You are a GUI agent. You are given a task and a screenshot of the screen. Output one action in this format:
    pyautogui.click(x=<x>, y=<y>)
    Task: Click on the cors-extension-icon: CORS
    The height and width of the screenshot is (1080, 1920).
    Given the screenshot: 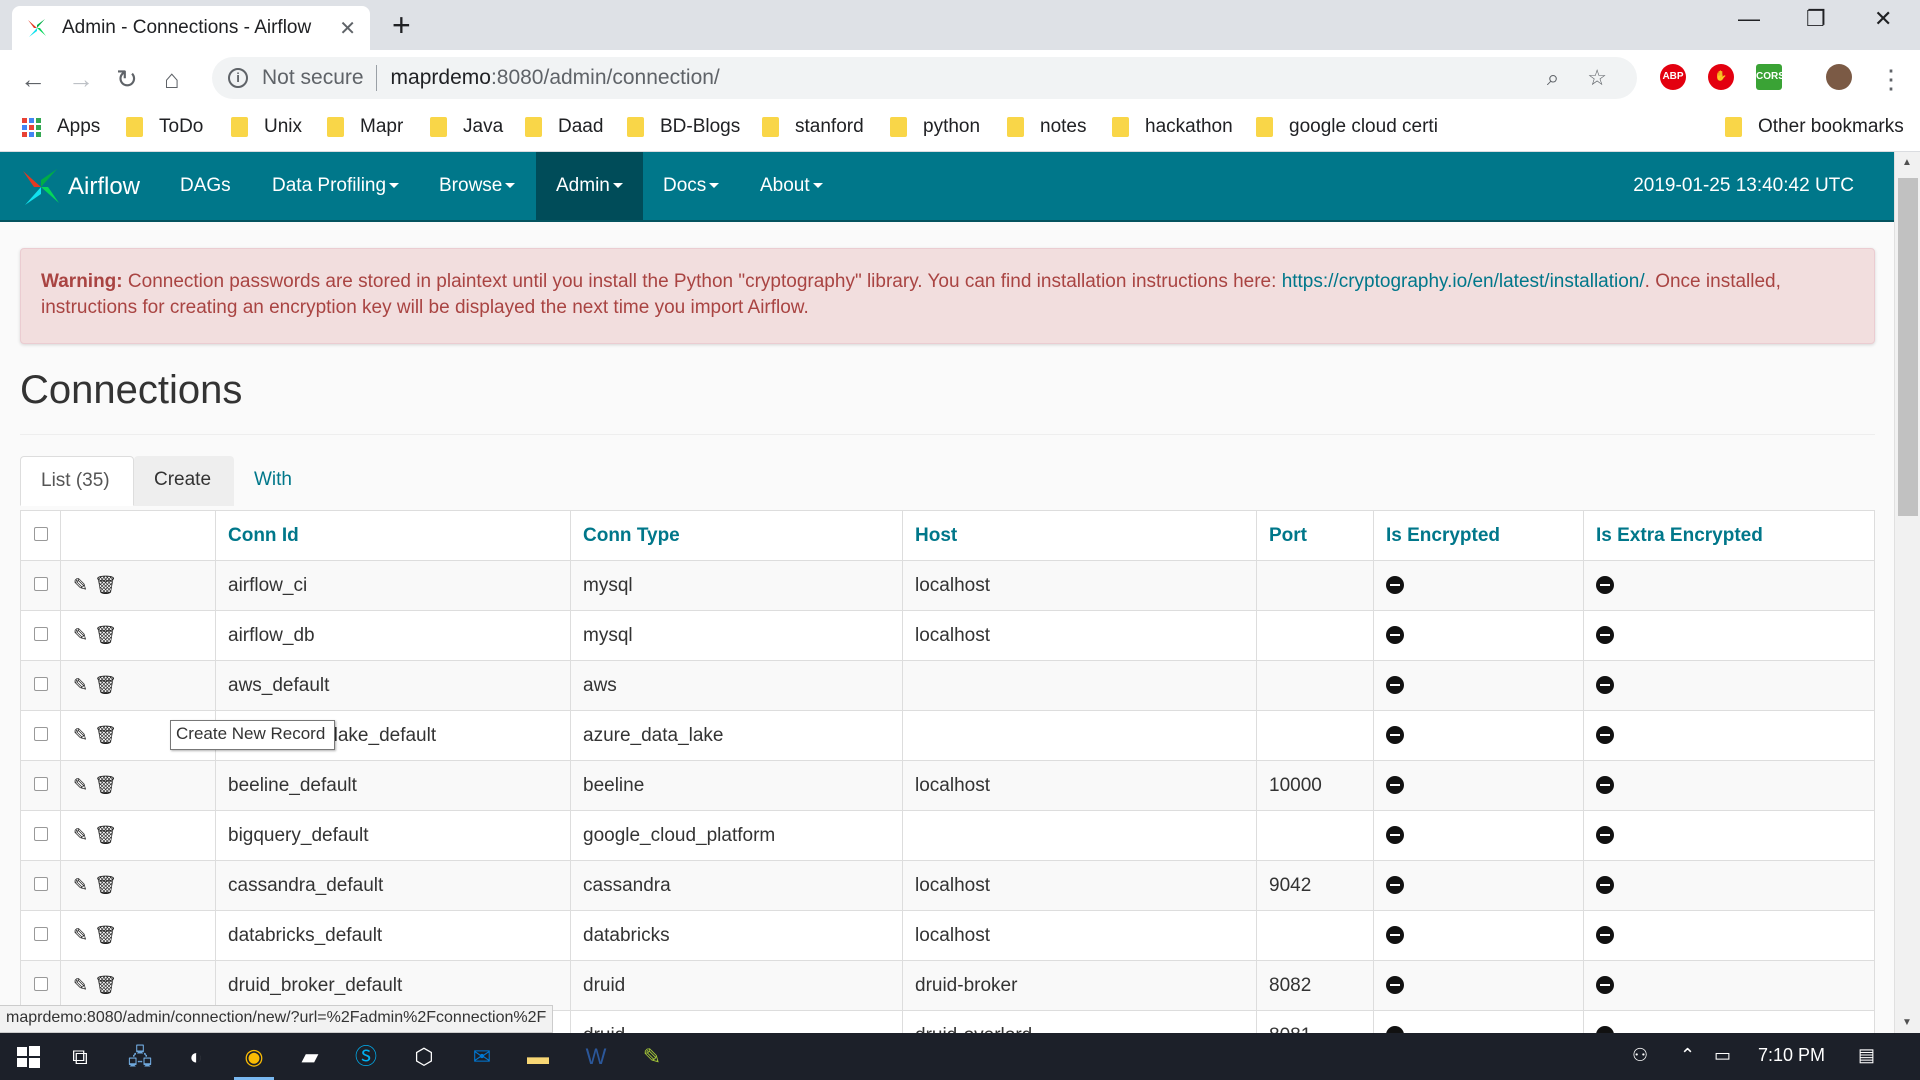 What is the action you would take?
    pyautogui.click(x=1770, y=77)
    